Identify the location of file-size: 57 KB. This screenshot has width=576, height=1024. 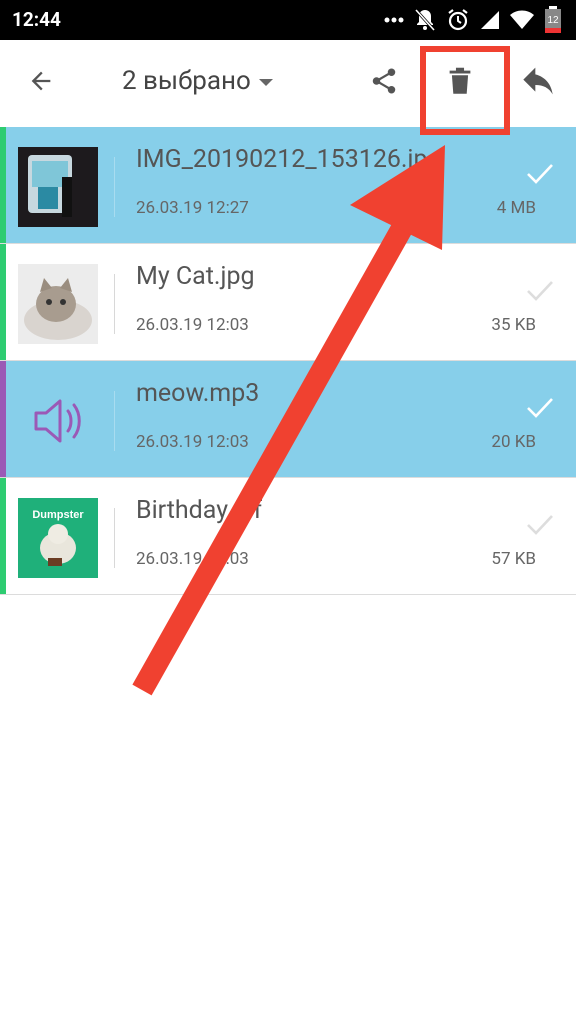
(513, 559).